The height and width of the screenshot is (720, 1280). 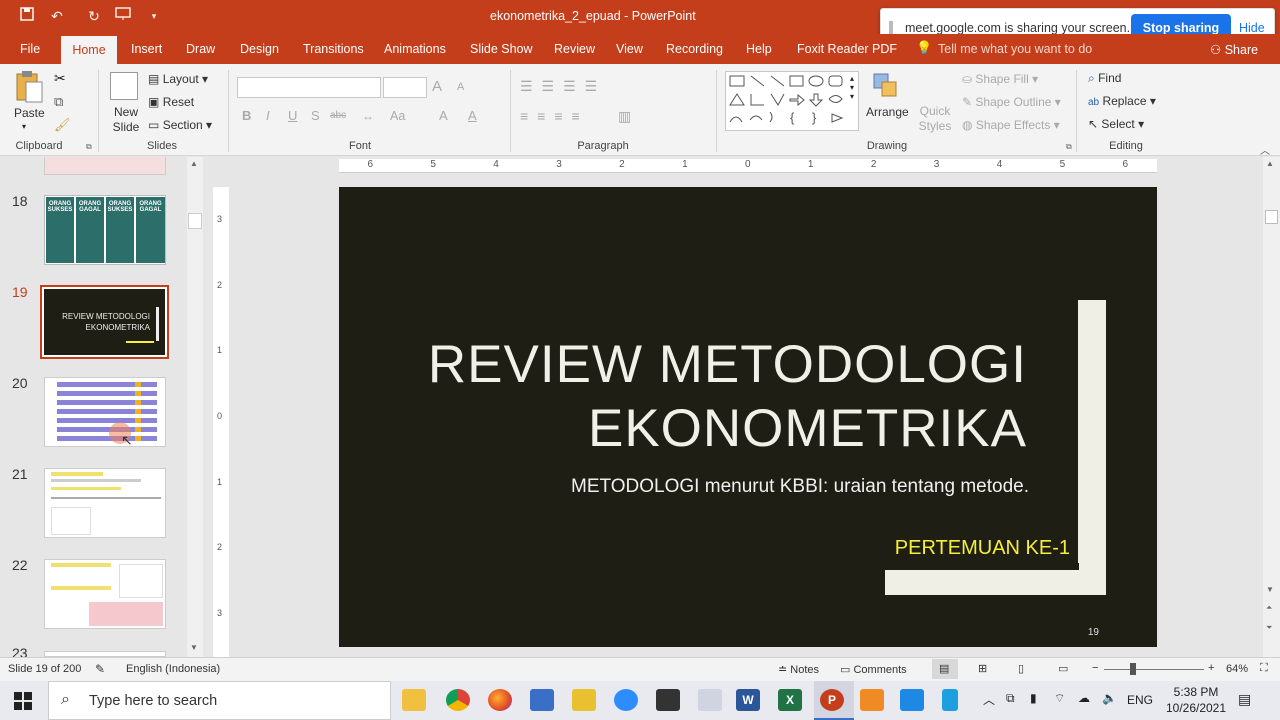 I want to click on tab-review: Review, so click(x=574, y=49).